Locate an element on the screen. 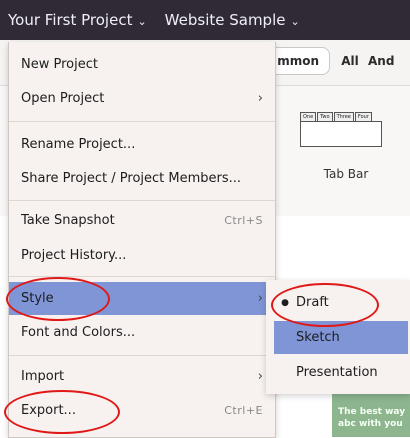  style-option-sketch: Sketch is located at coordinates (341, 337).